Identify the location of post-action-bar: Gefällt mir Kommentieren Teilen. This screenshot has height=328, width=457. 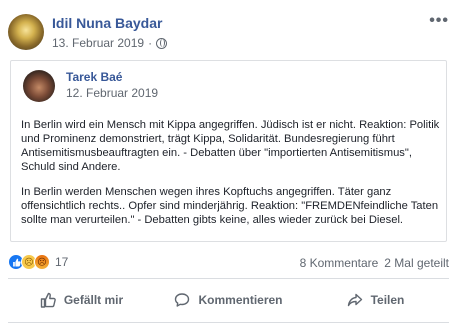
(228, 300).